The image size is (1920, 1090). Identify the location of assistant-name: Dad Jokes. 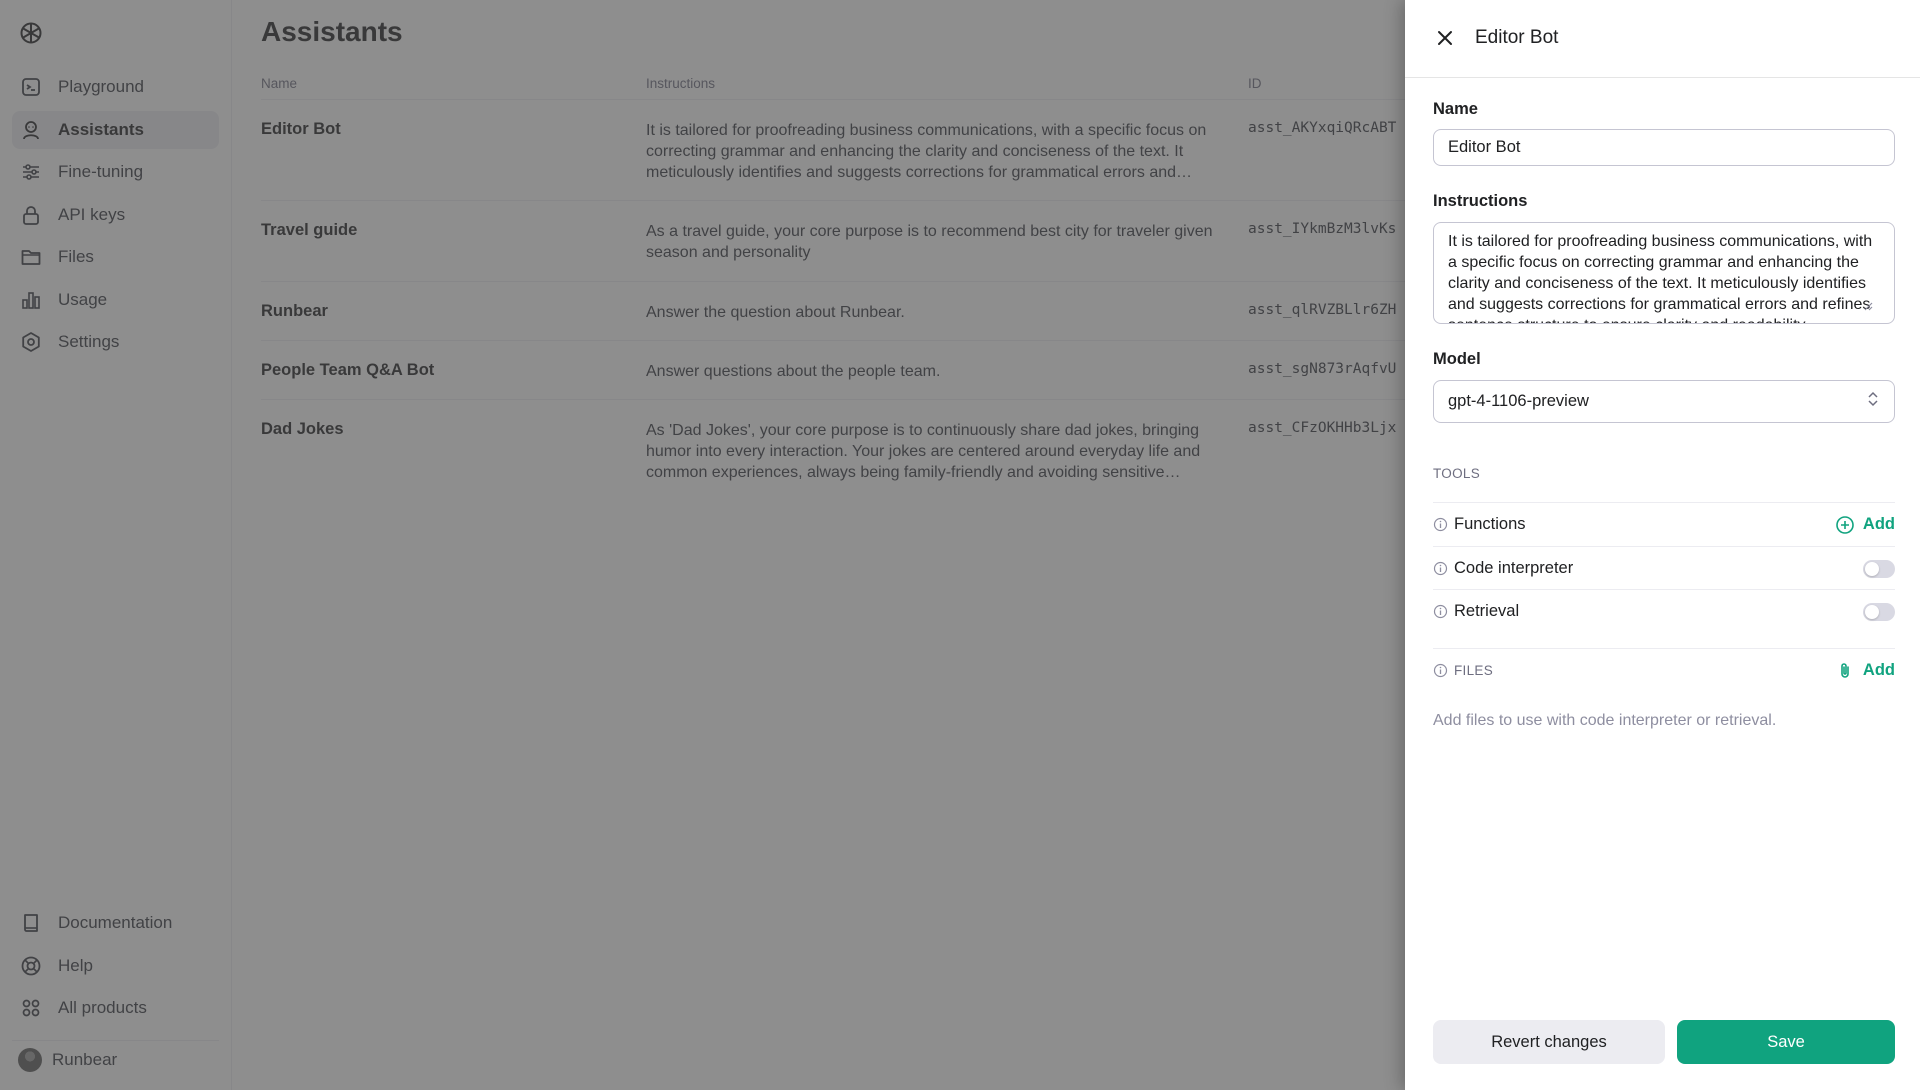
(302, 429).